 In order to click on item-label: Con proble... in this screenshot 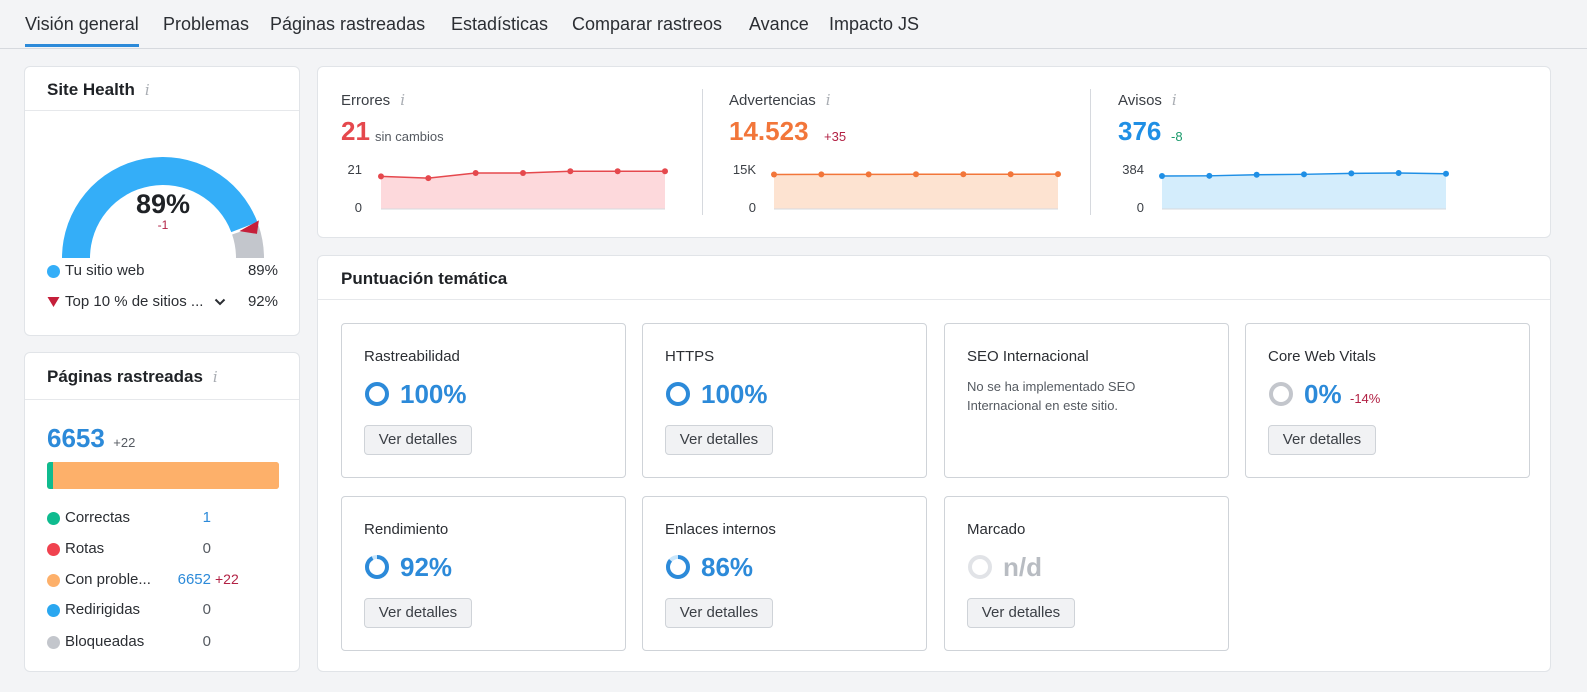, I will do `click(108, 579)`.